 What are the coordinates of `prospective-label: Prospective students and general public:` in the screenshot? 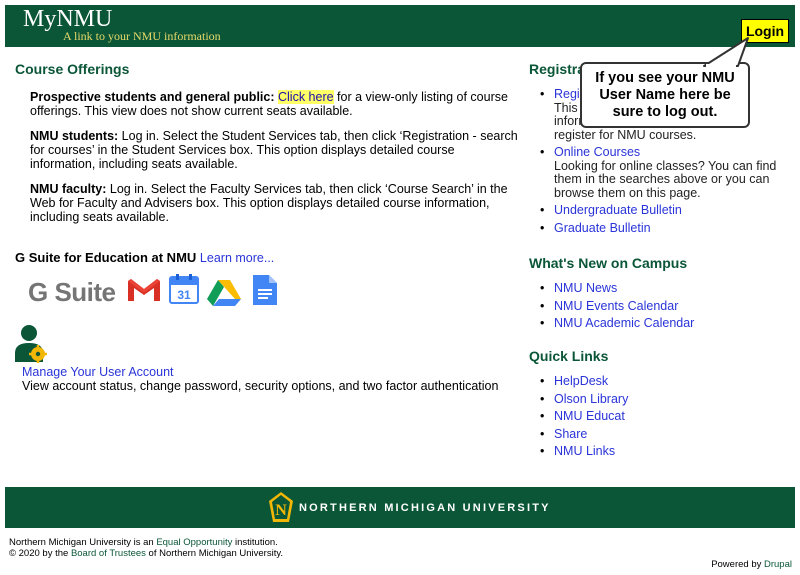 It's located at (152, 97).